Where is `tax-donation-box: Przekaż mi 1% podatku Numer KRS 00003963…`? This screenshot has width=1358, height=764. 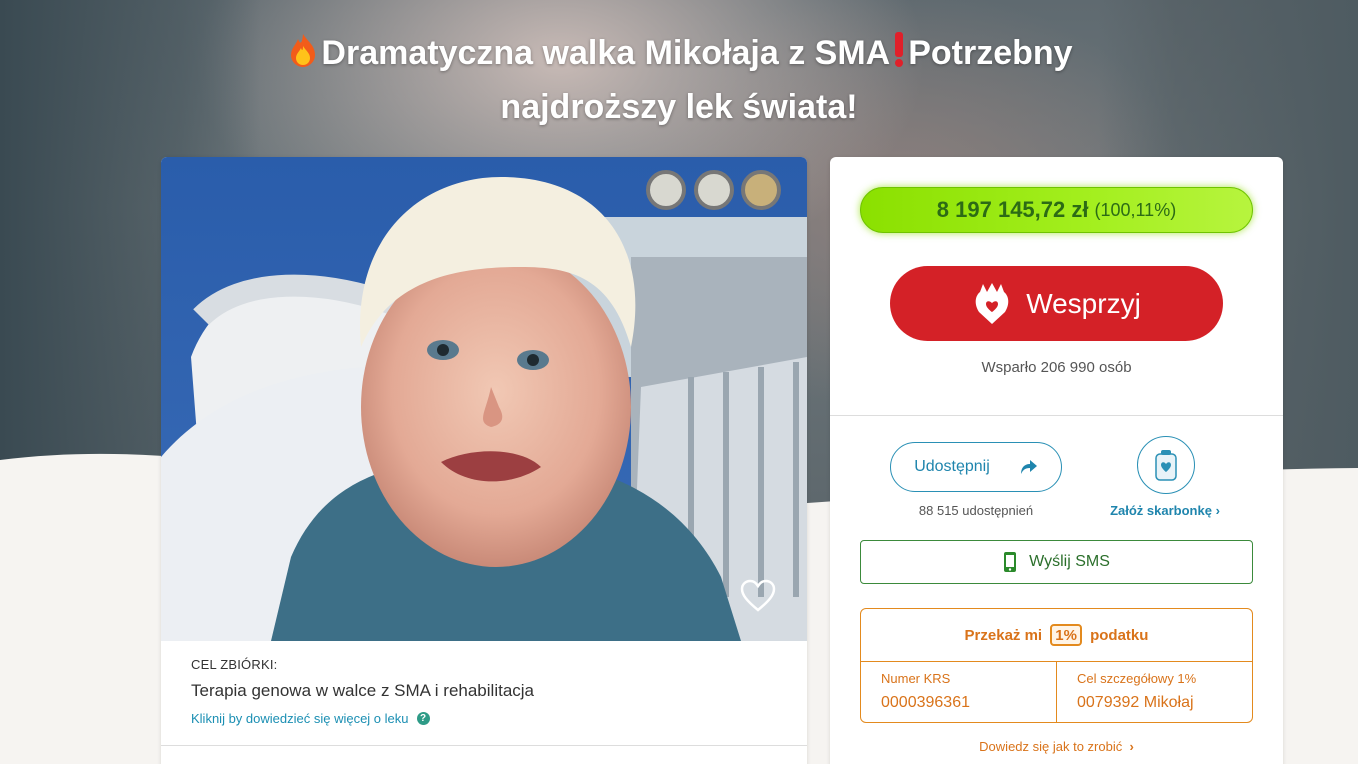 tax-donation-box: Przekaż mi 1% podatku Numer KRS 00003963… is located at coordinates (1056, 665).